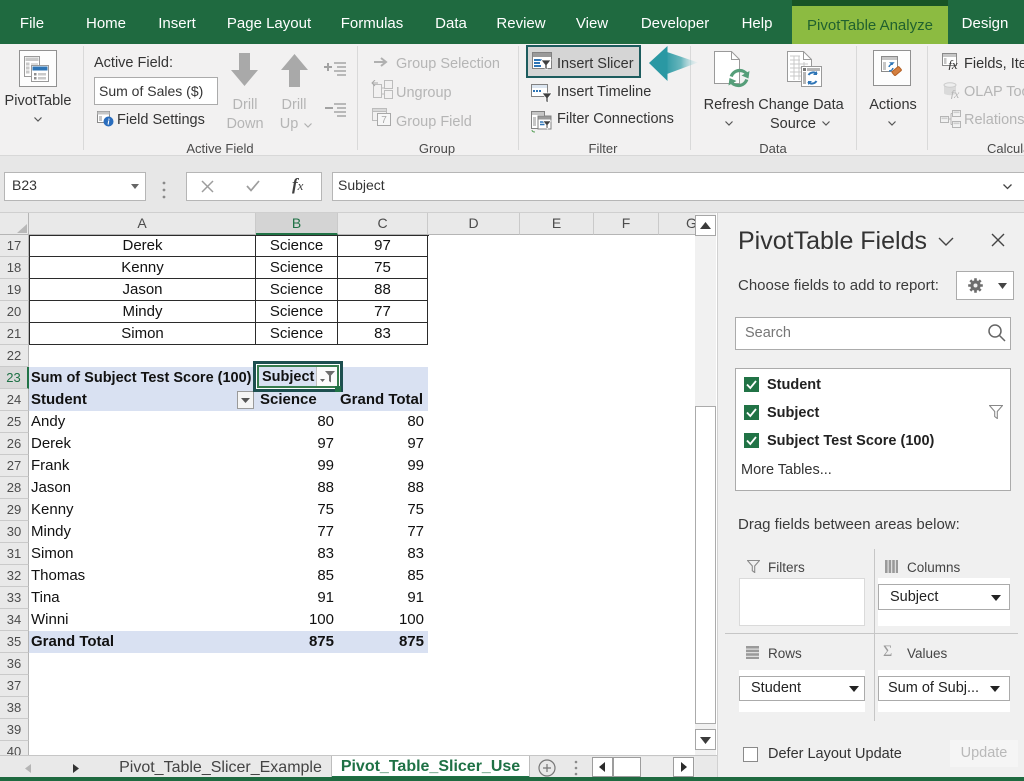 This screenshot has height=781, width=1024. Describe the element at coordinates (384, 120) in the screenshot. I see `svg-text: 7` at that location.